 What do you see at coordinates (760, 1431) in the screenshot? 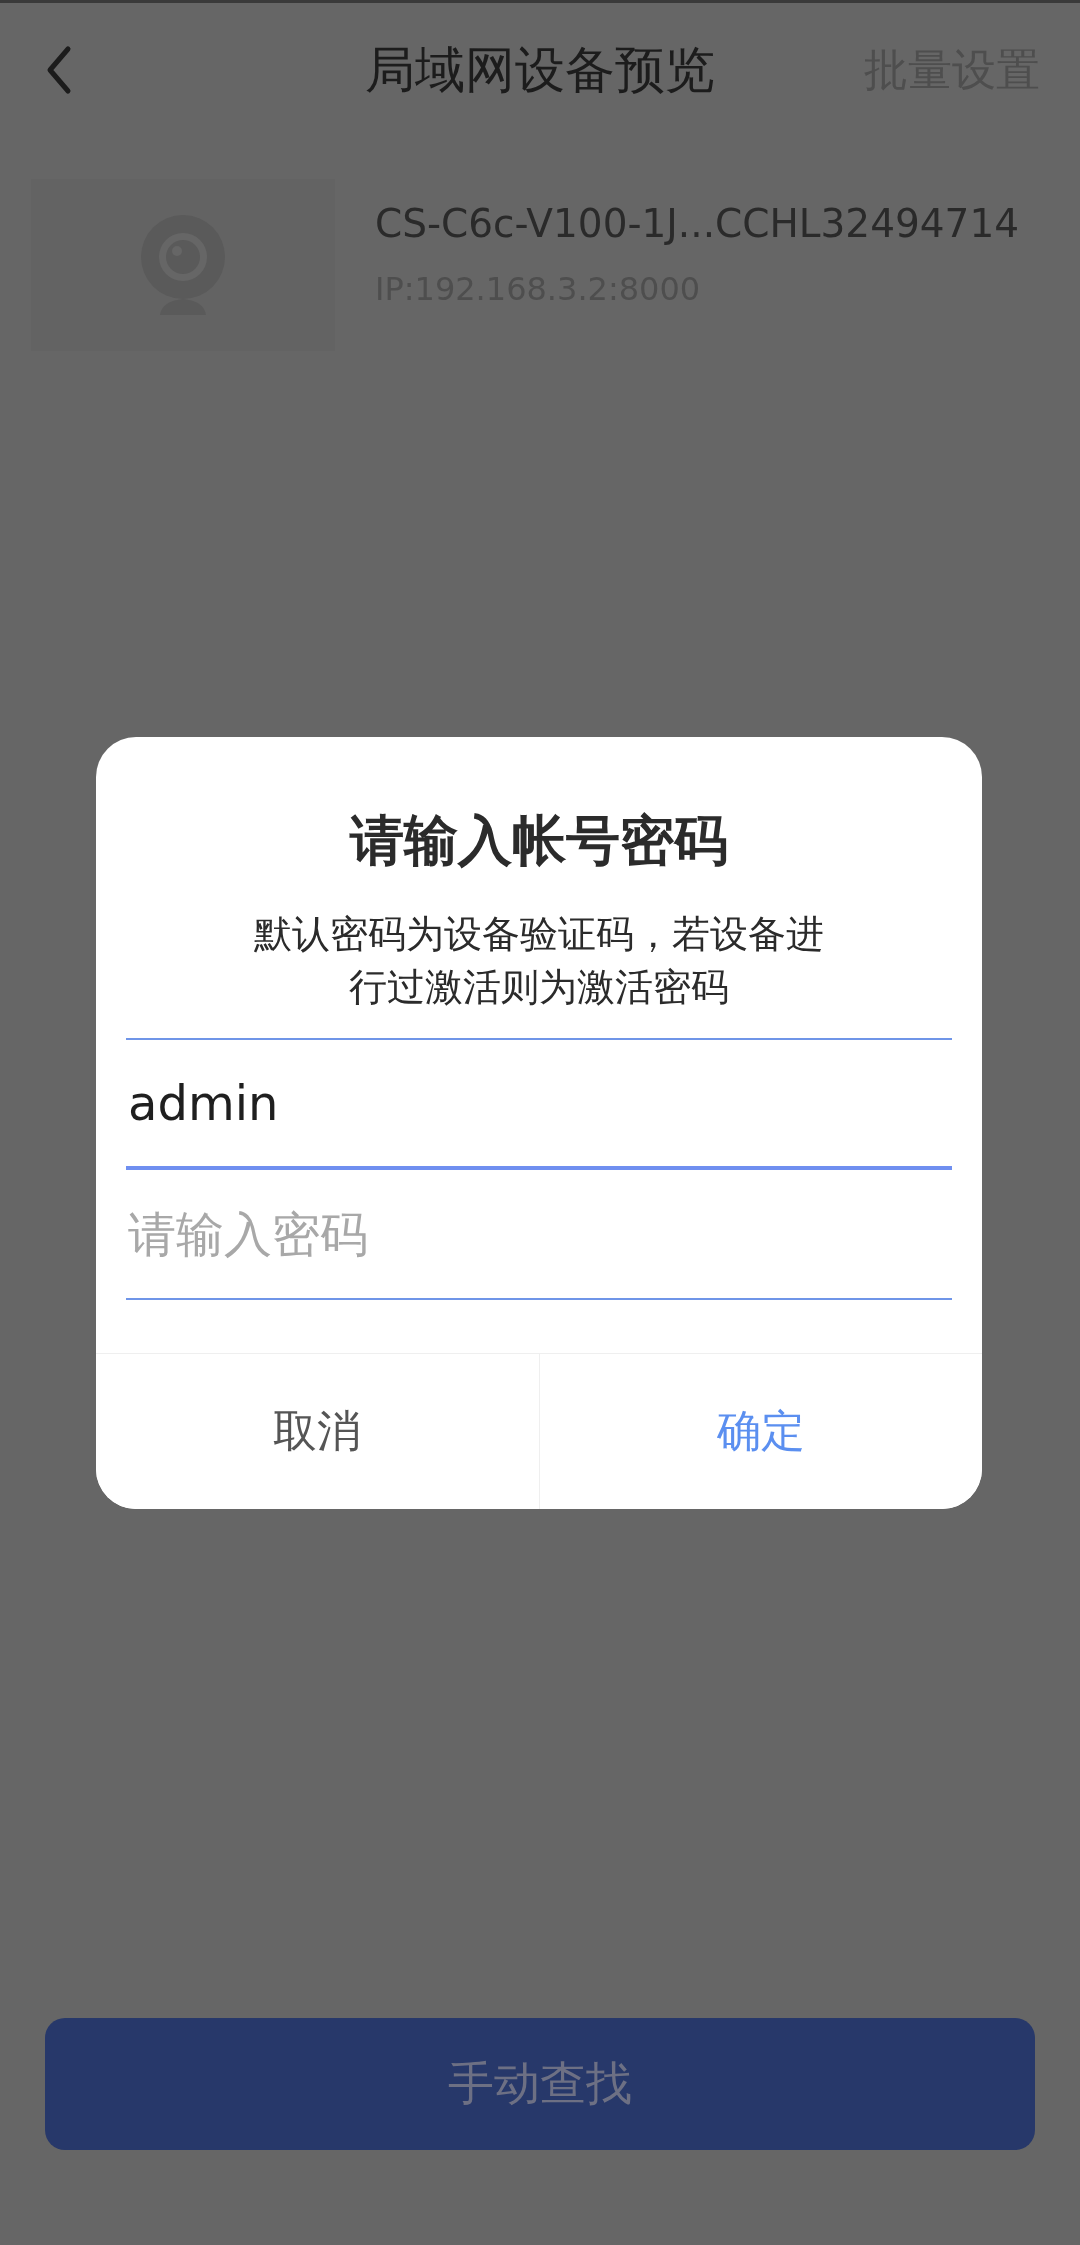
I see `confirm-button: 确定` at bounding box center [760, 1431].